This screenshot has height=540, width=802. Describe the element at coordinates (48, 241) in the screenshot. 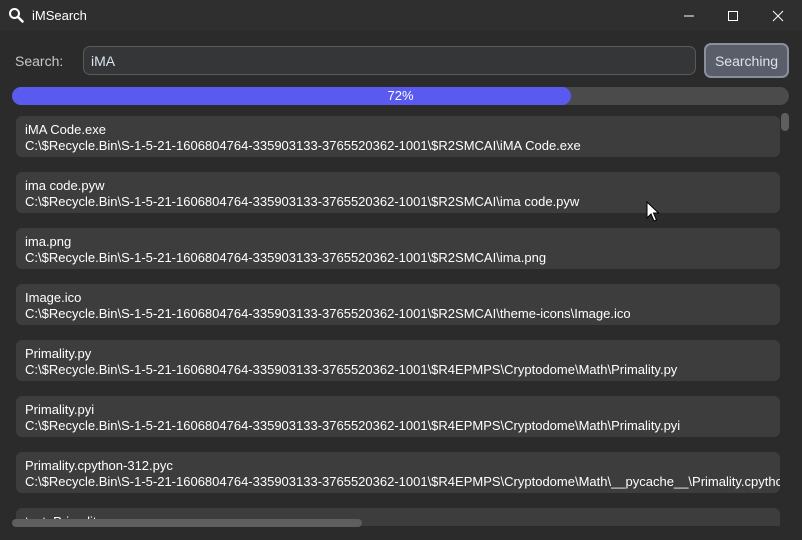

I see `result-name: ima.png` at that location.